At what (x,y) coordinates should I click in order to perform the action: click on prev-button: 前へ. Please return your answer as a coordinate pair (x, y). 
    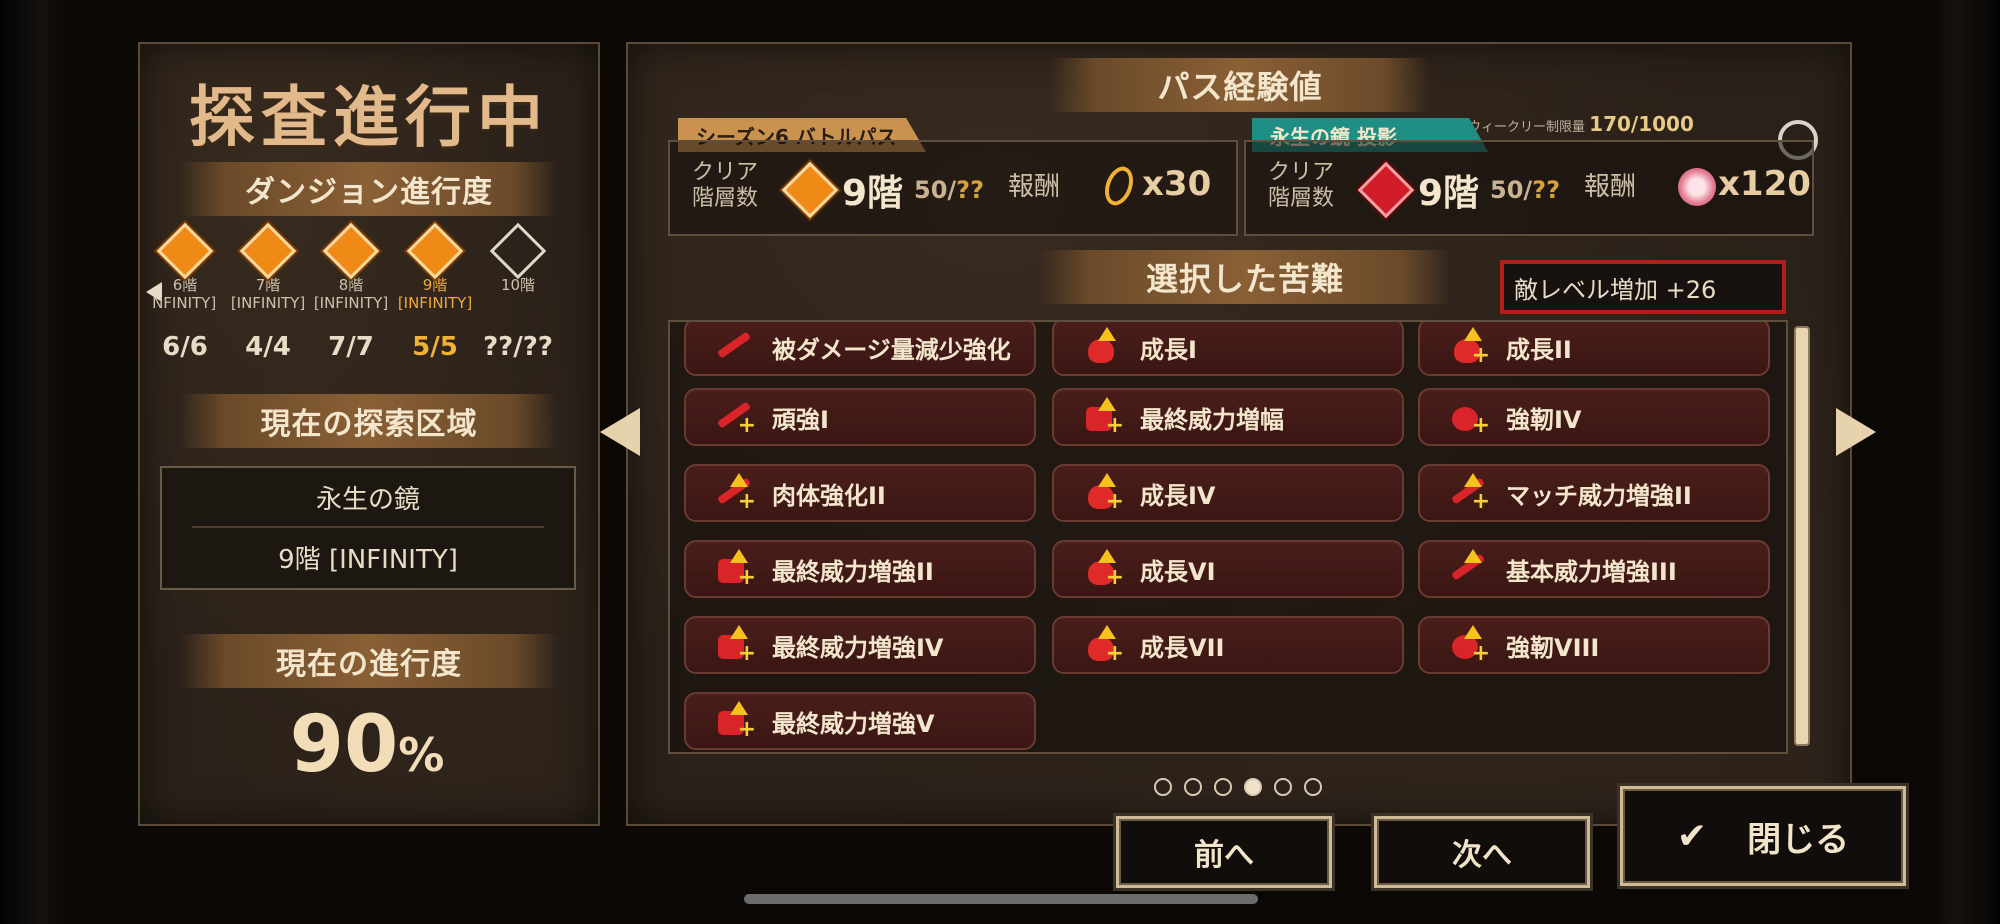
    Looking at the image, I should click on (1224, 852).